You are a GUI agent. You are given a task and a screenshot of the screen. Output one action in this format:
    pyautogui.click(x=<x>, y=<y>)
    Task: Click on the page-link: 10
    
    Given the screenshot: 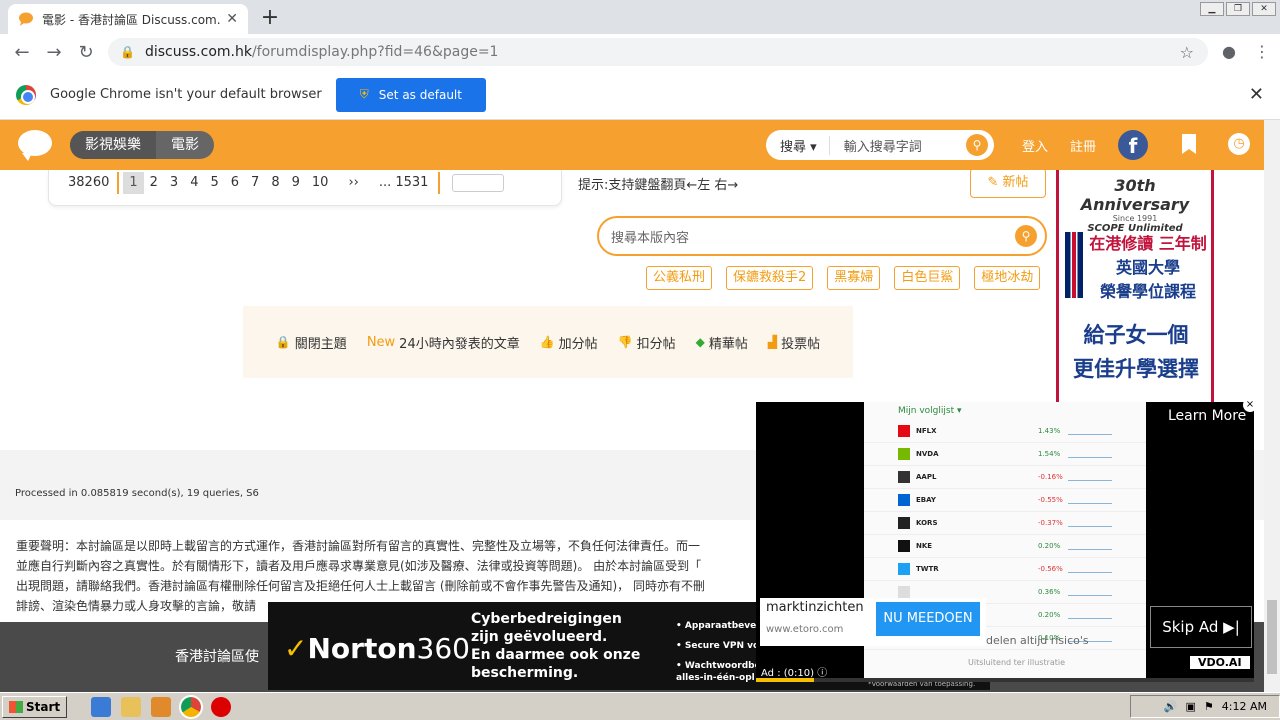 What is the action you would take?
    pyautogui.click(x=324, y=183)
    